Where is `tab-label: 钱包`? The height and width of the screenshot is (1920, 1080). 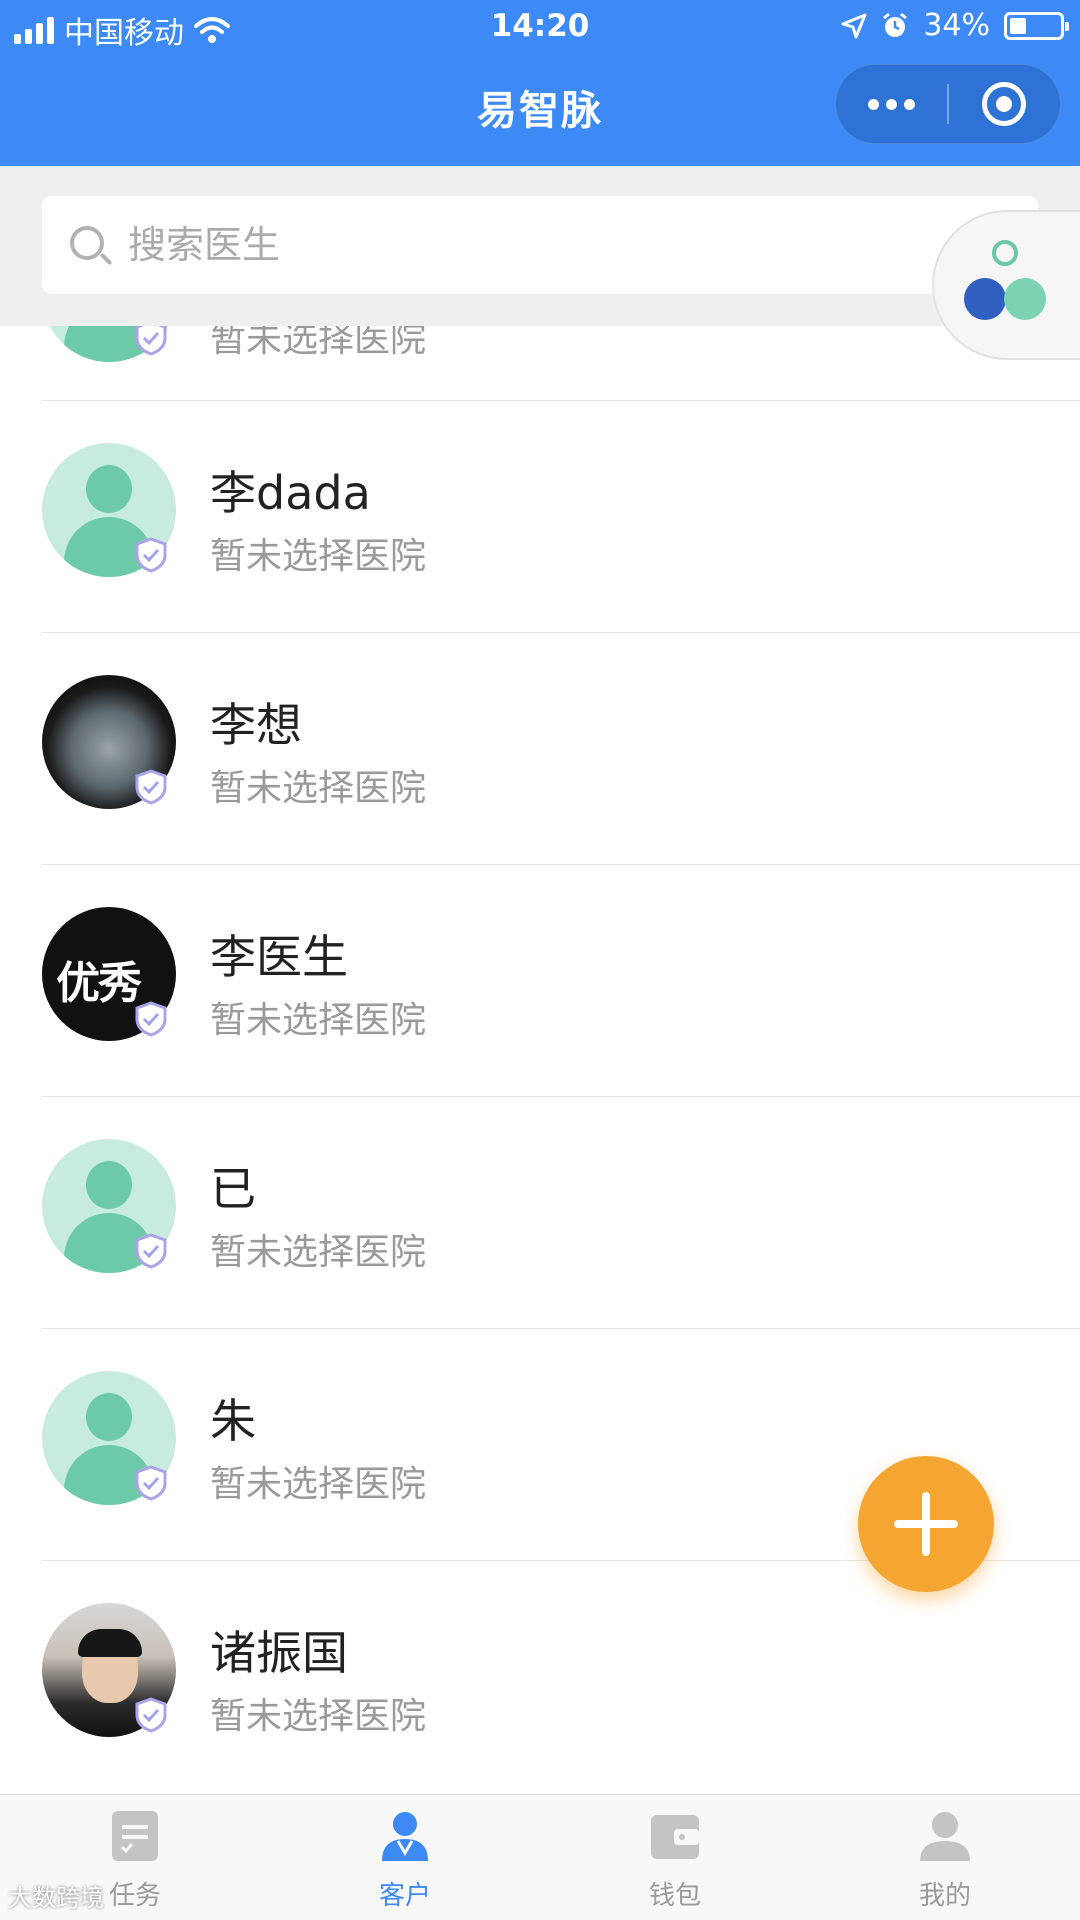
tab-label: 钱包 is located at coordinates (674, 1896).